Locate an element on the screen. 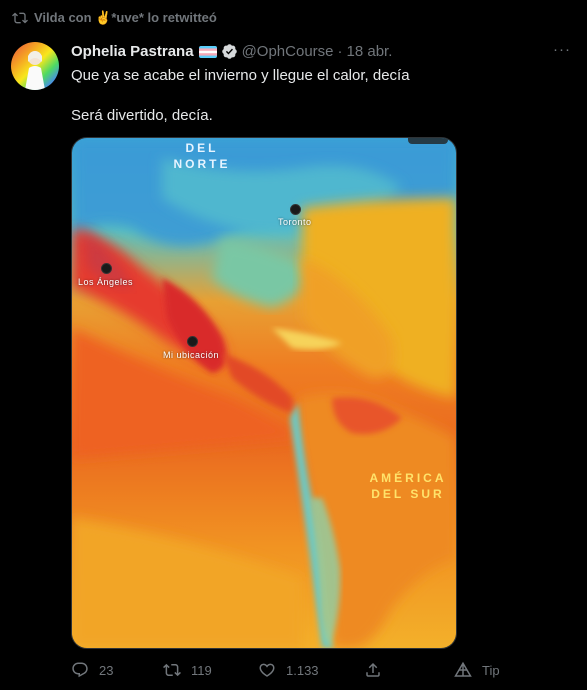 The image size is (587, 690). tip-icon is located at coordinates (463, 669).